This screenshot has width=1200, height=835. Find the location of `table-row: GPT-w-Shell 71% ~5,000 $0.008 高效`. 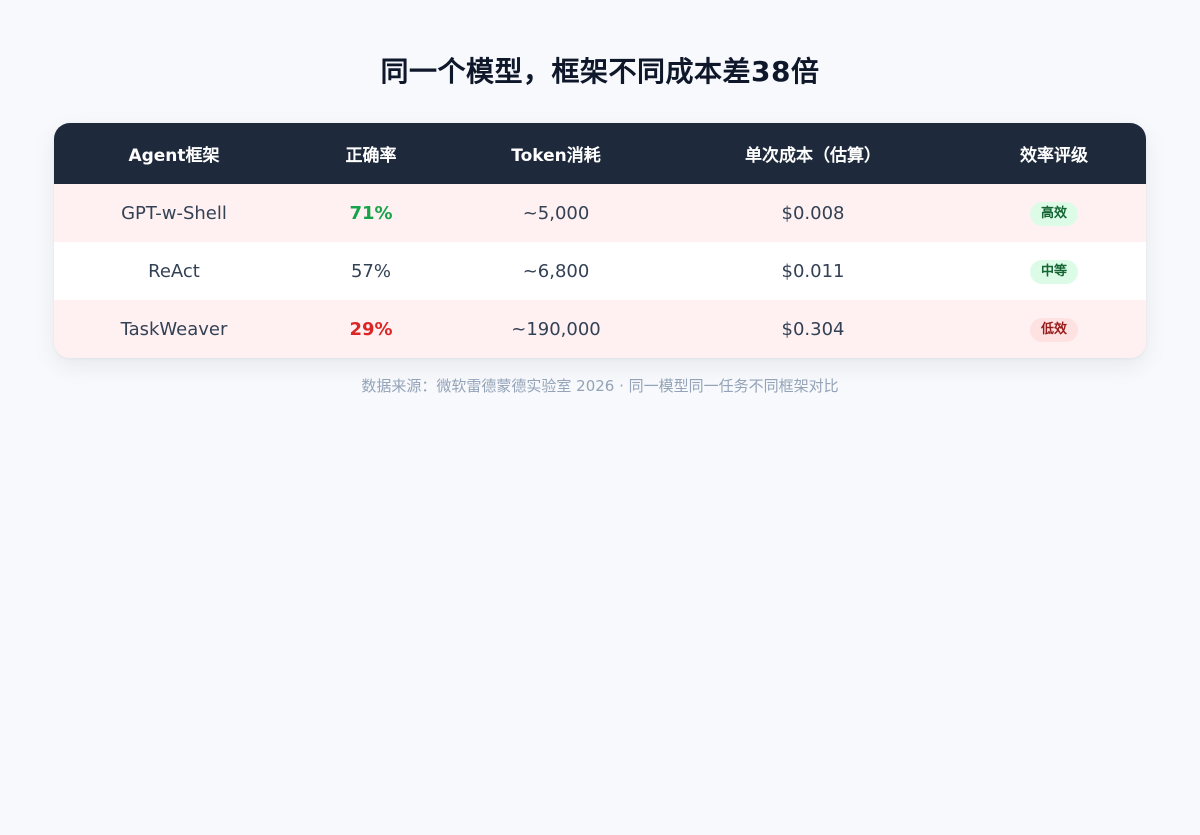

table-row: GPT-w-Shell 71% ~5,000 $0.008 高效 is located at coordinates (600, 213).